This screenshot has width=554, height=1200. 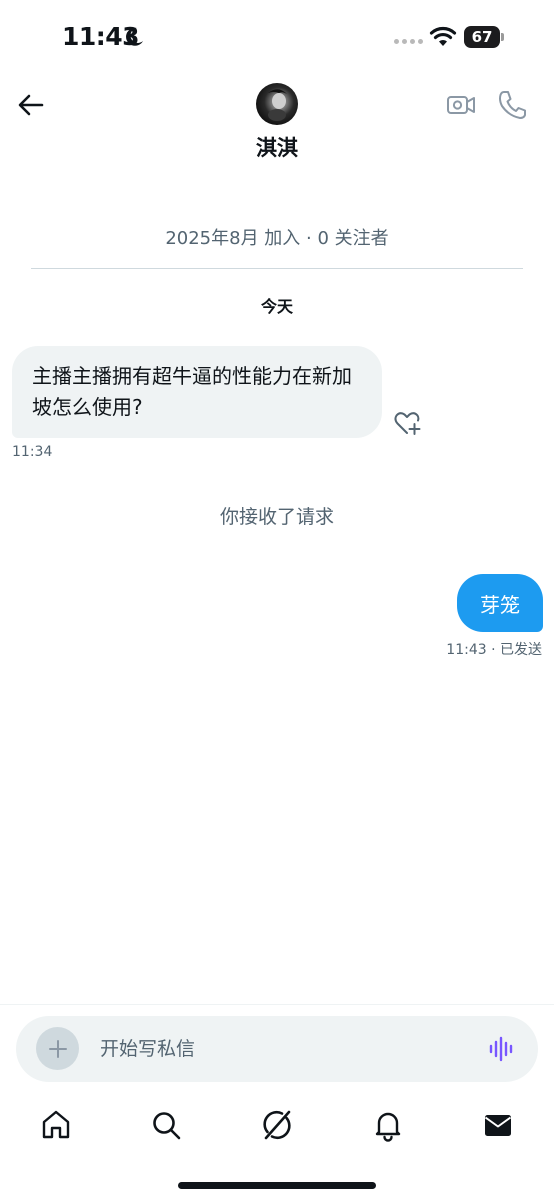 I want to click on message-composer, so click(x=277, y=1049).